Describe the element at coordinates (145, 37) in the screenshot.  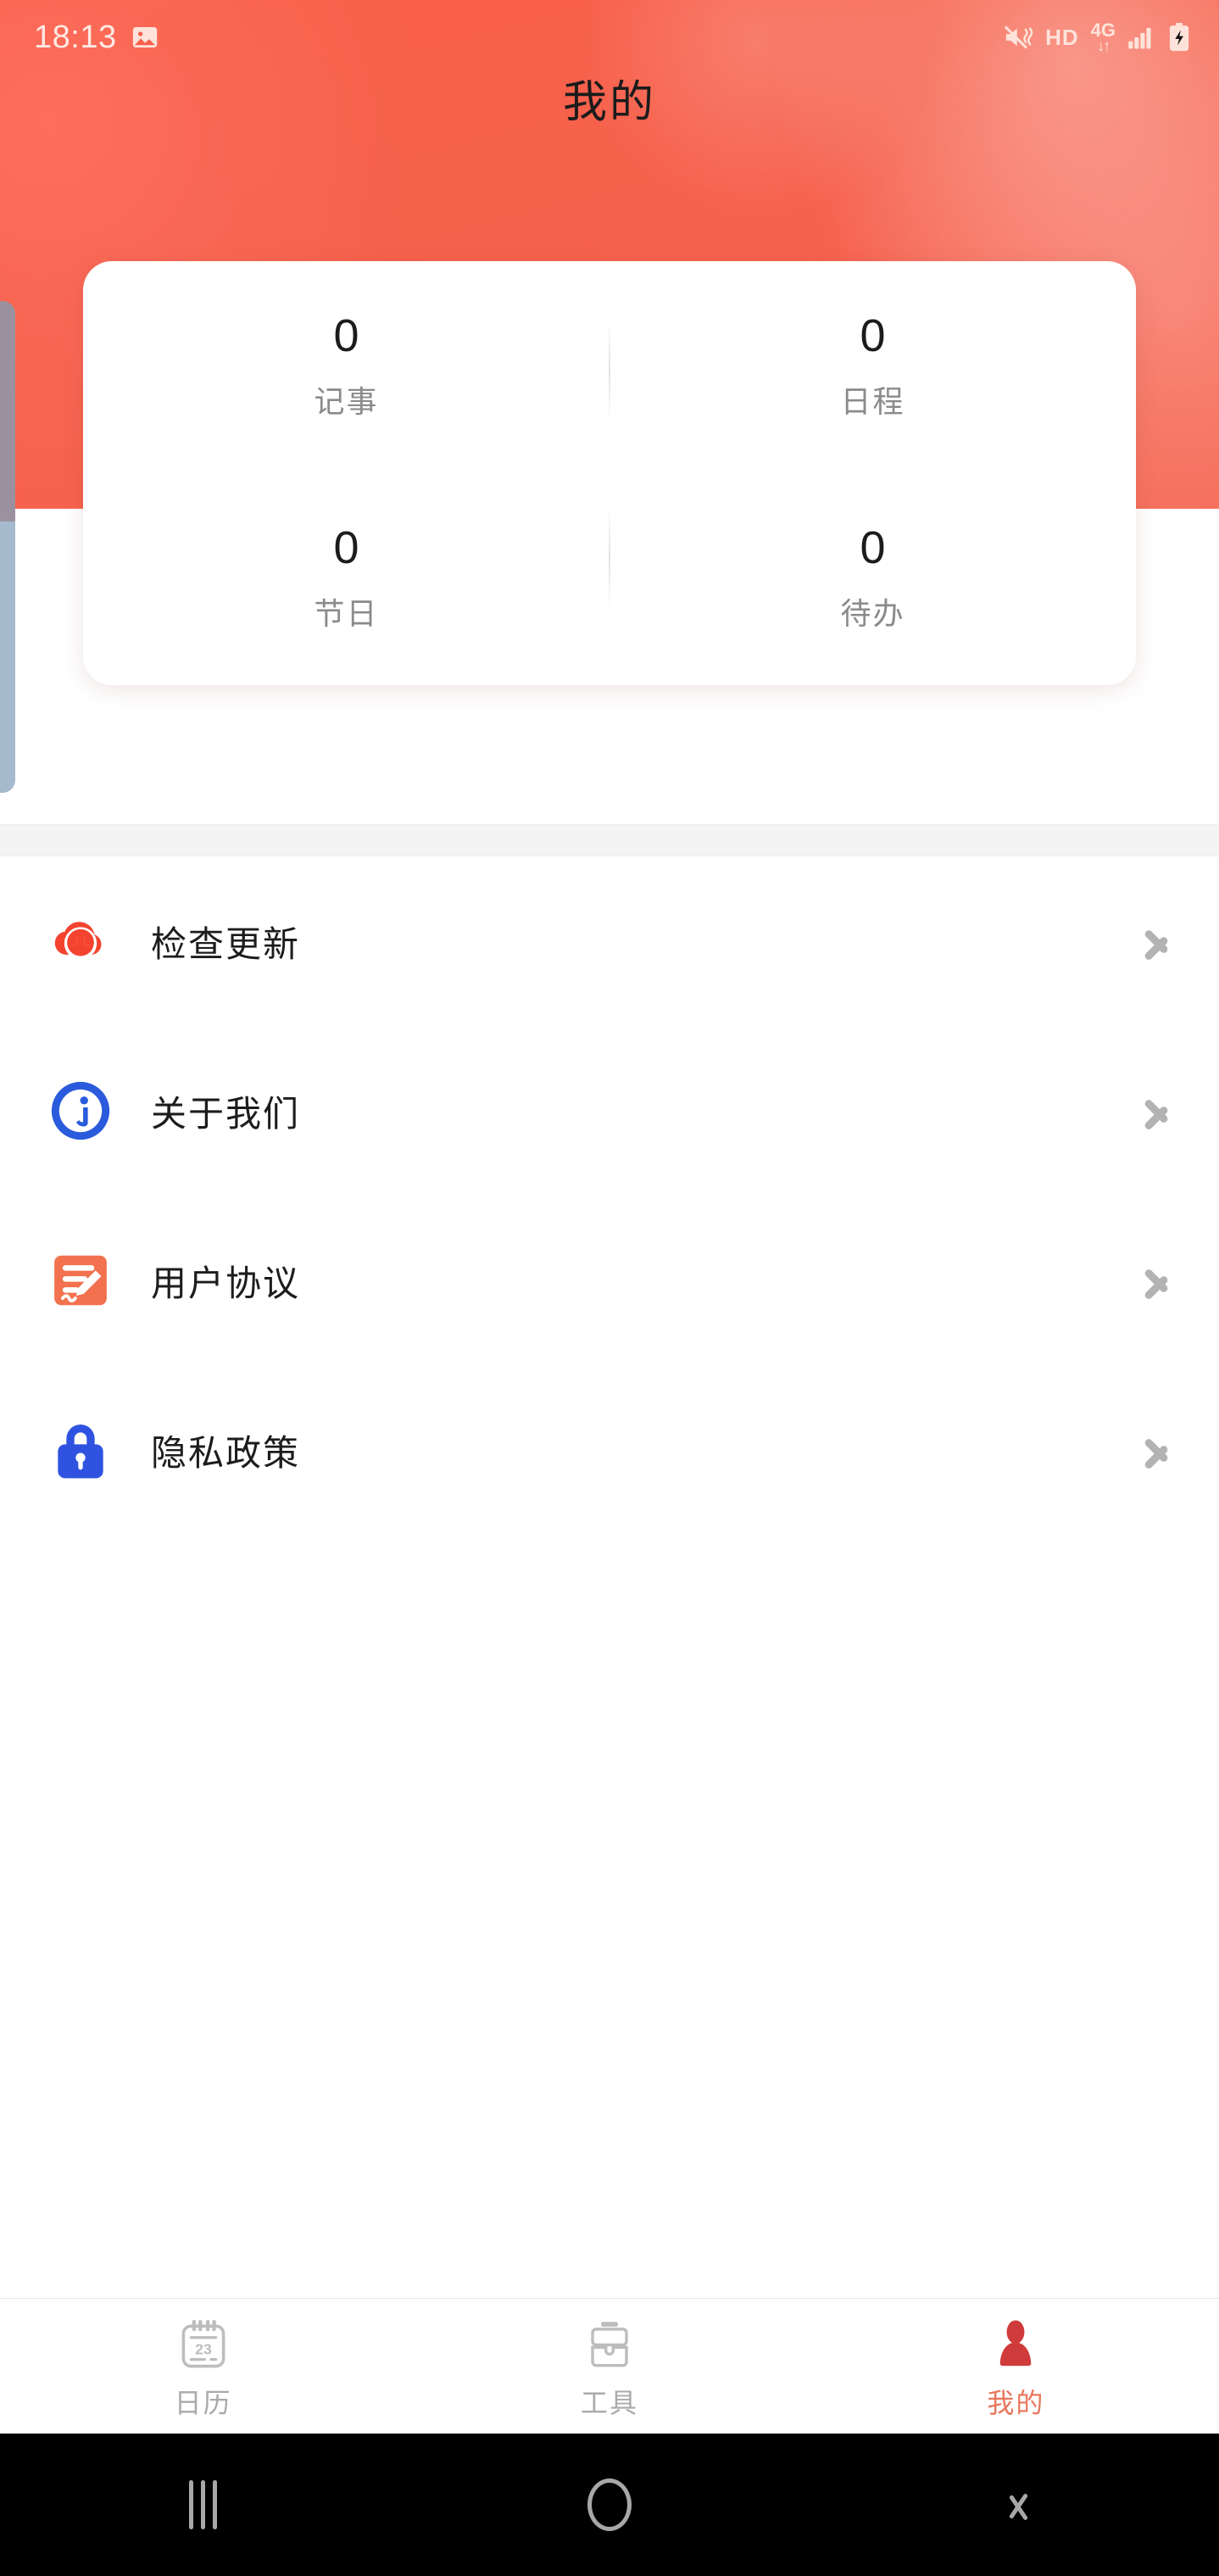
I see `image-icon` at that location.